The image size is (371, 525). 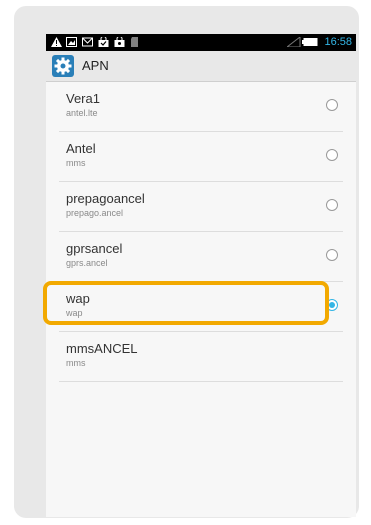 What do you see at coordinates (332, 305) in the screenshot?
I see `apn-radio-button-selected` at bounding box center [332, 305].